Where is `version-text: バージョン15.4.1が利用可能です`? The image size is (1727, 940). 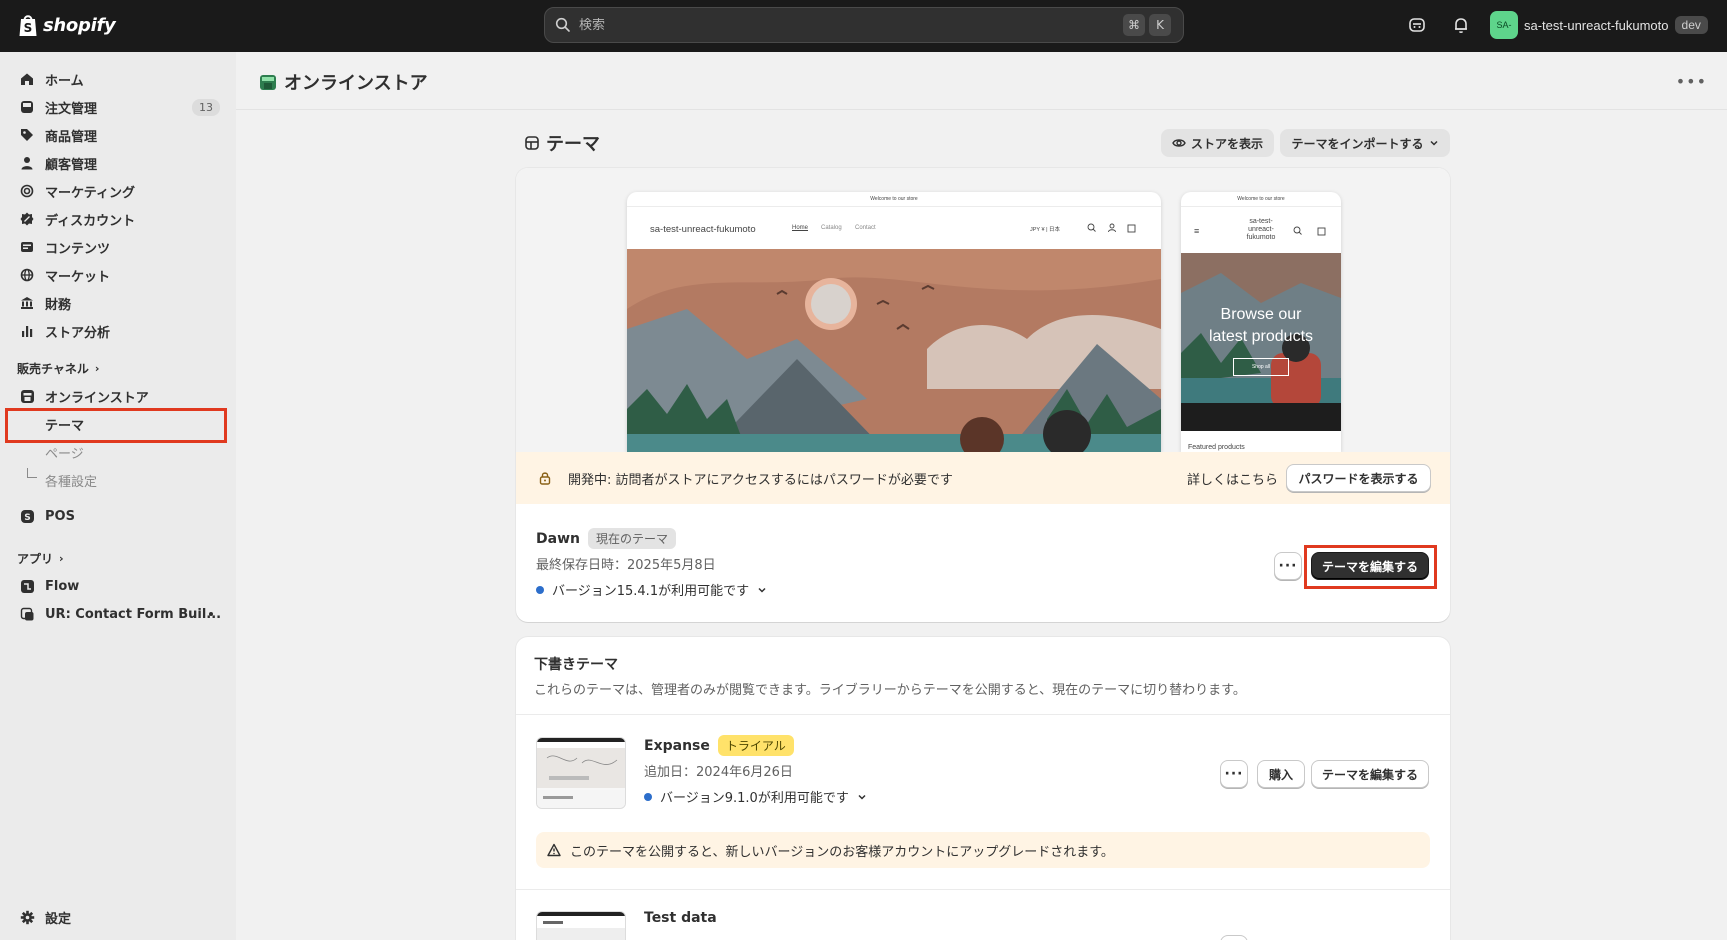
version-text: バージョン15.4.1が利用可能です is located at coordinates (651, 591).